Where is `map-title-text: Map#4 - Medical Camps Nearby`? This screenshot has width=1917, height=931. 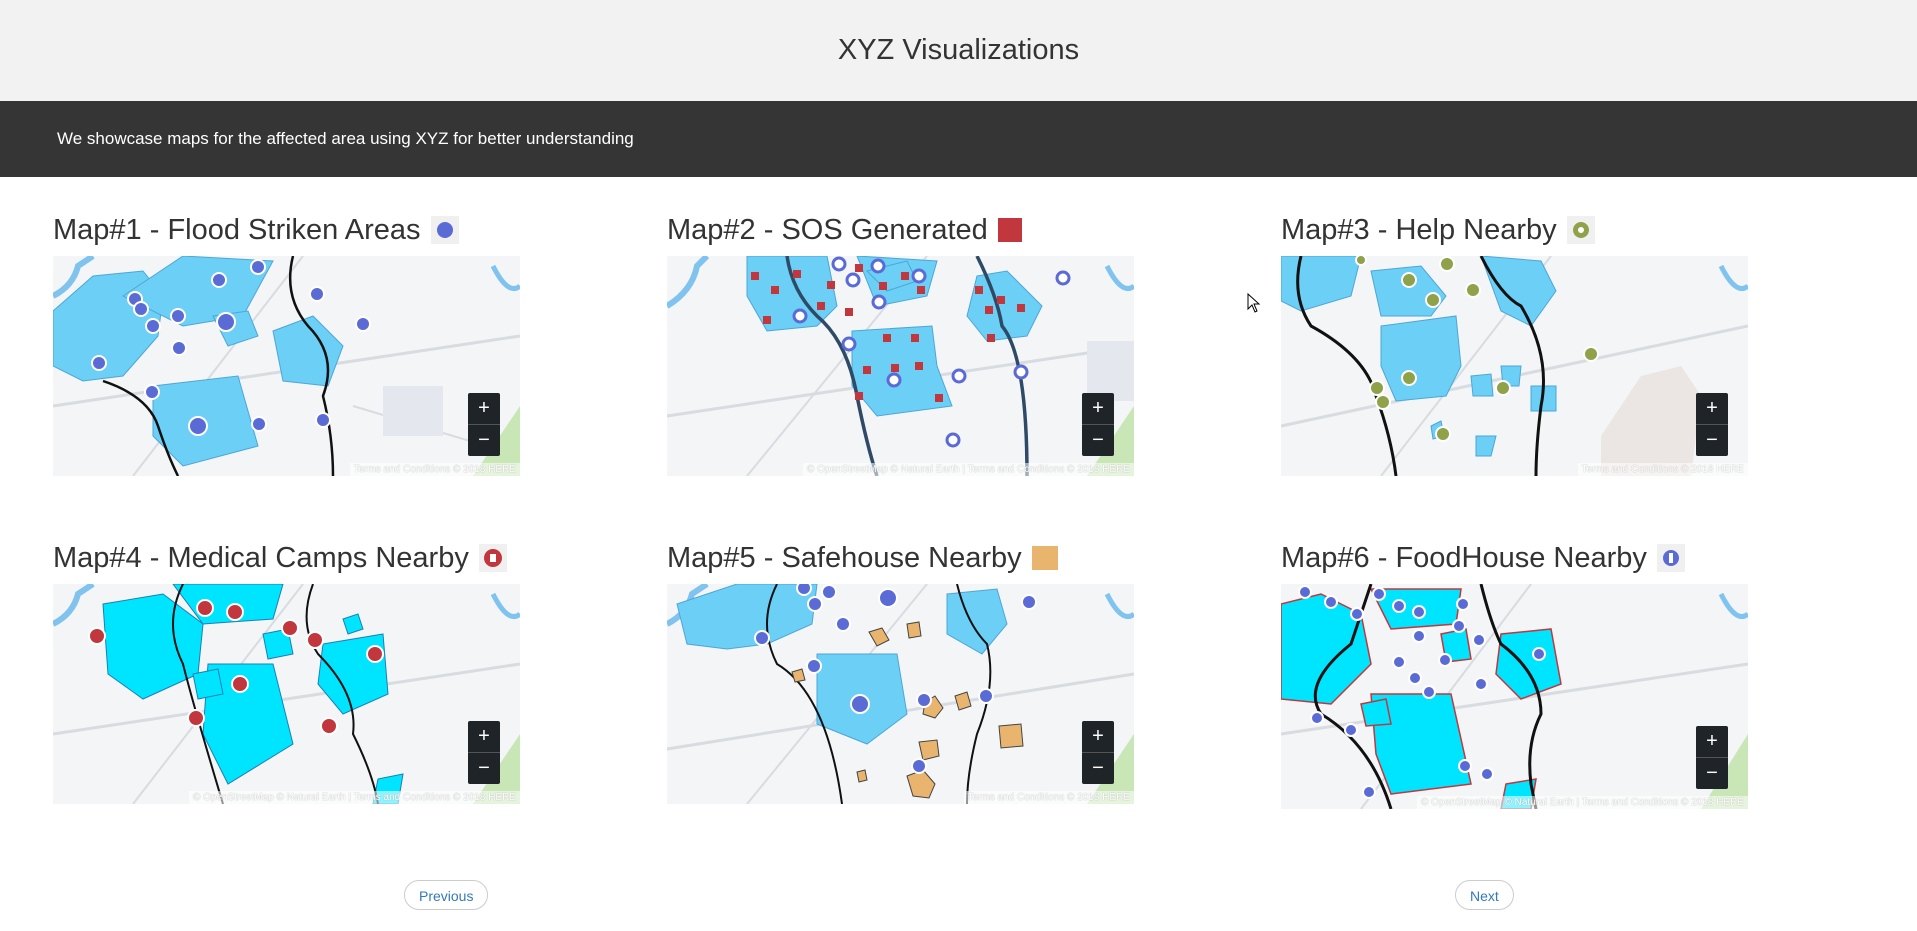 map-title-text: Map#4 - Medical Camps Nearby is located at coordinates (261, 557).